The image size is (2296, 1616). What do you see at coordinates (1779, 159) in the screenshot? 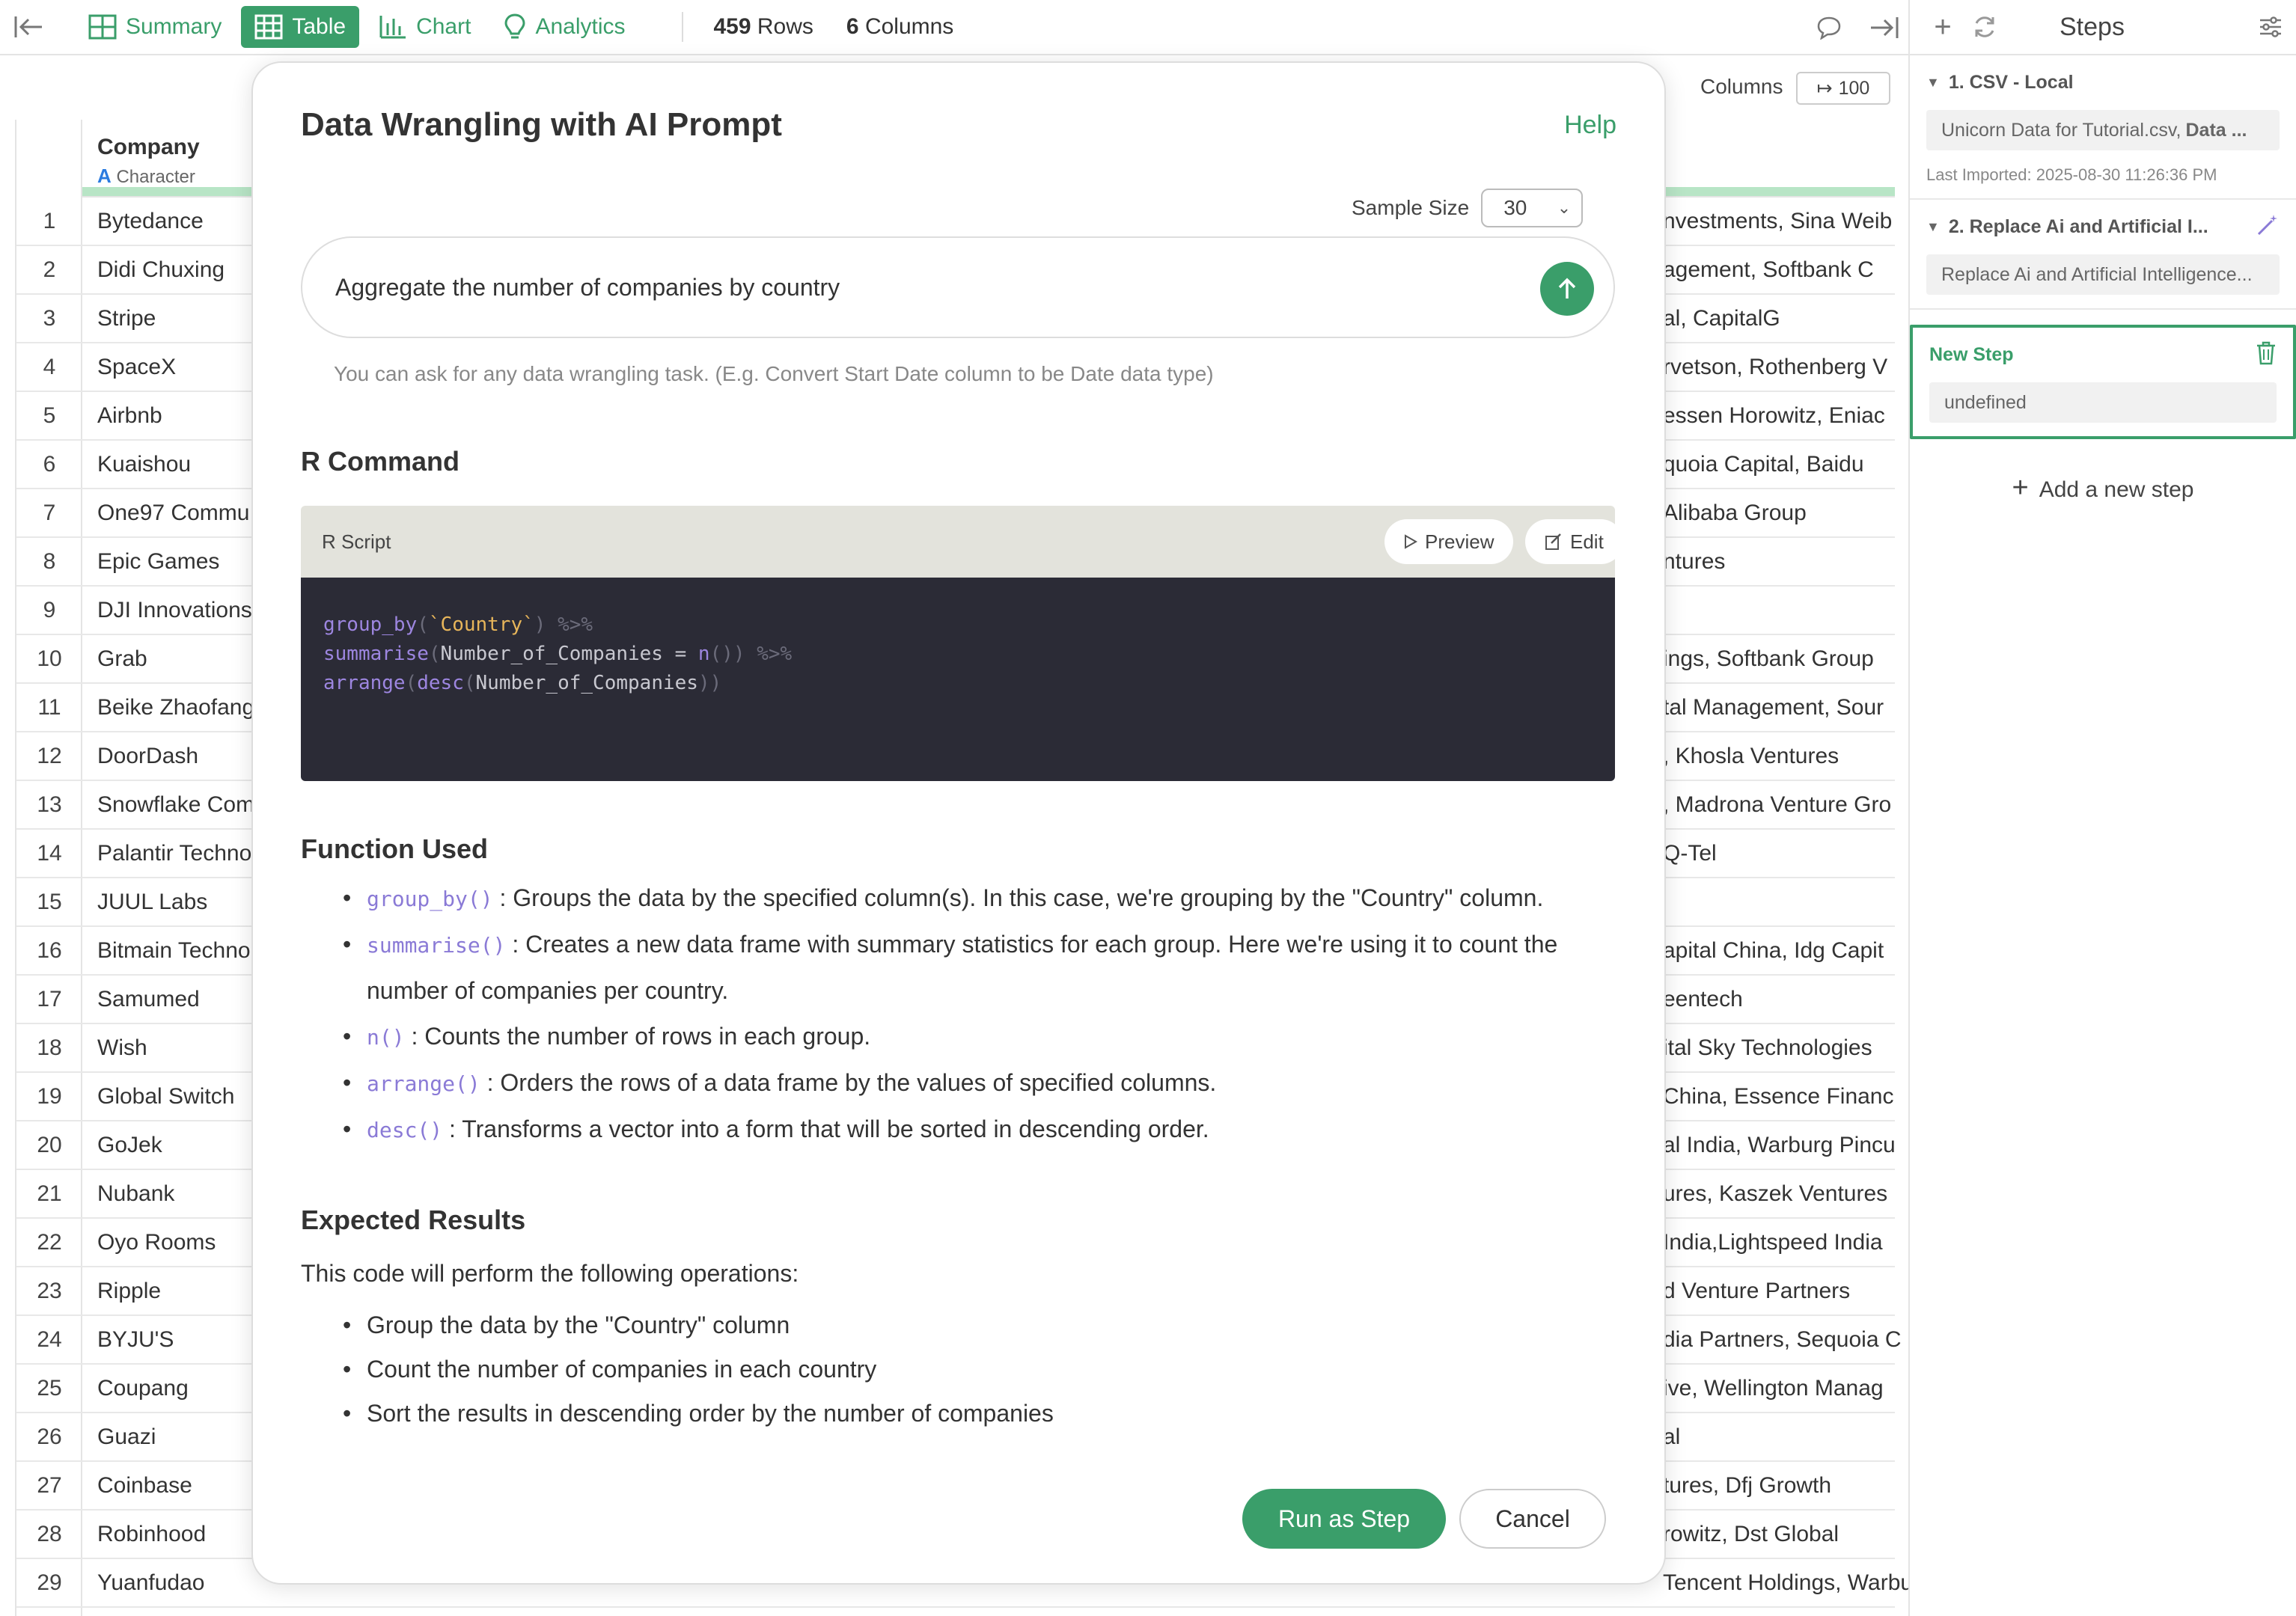
I see `column-header-investors` at bounding box center [1779, 159].